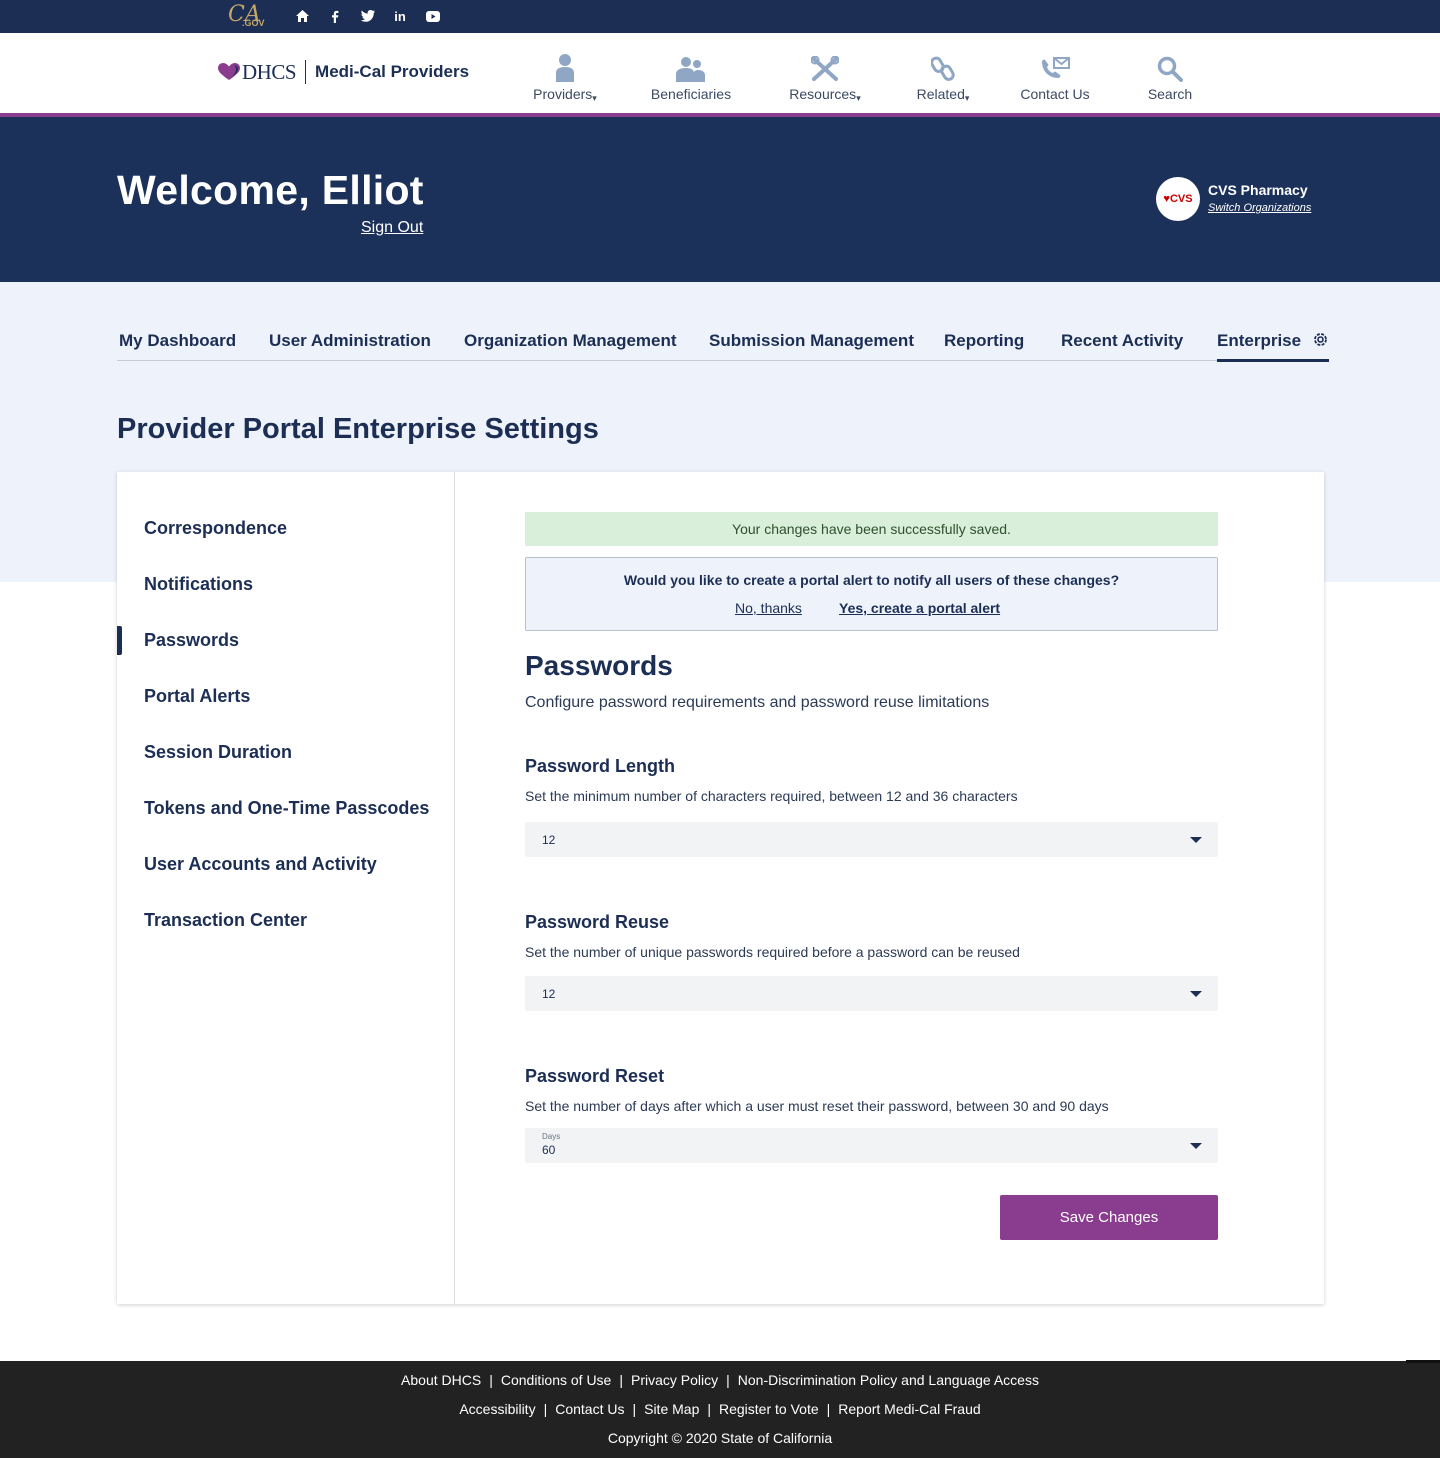 The image size is (1440, 1458). What do you see at coordinates (871, 839) in the screenshot?
I see `password-length-select: 12` at bounding box center [871, 839].